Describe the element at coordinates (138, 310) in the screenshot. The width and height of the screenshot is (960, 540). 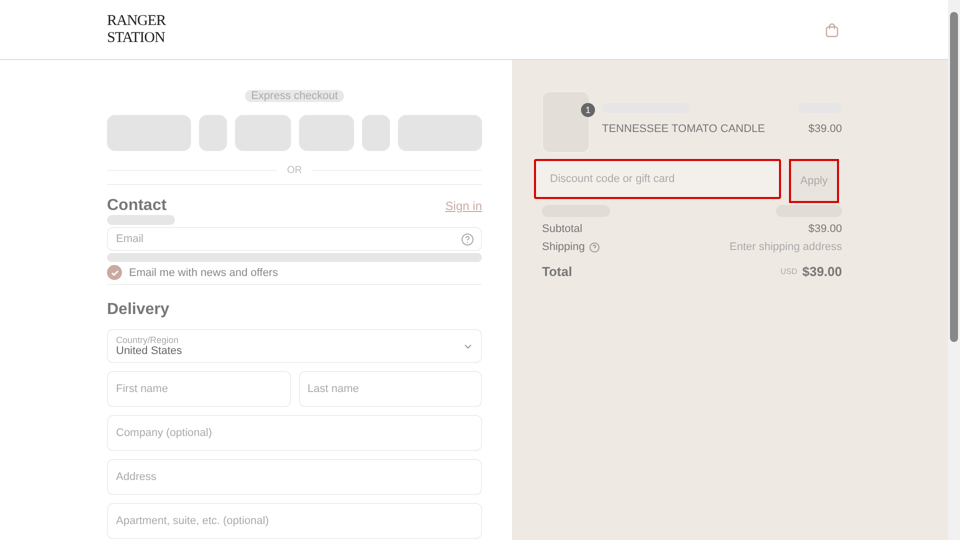
I see `delivery-heading: Delivery` at that location.